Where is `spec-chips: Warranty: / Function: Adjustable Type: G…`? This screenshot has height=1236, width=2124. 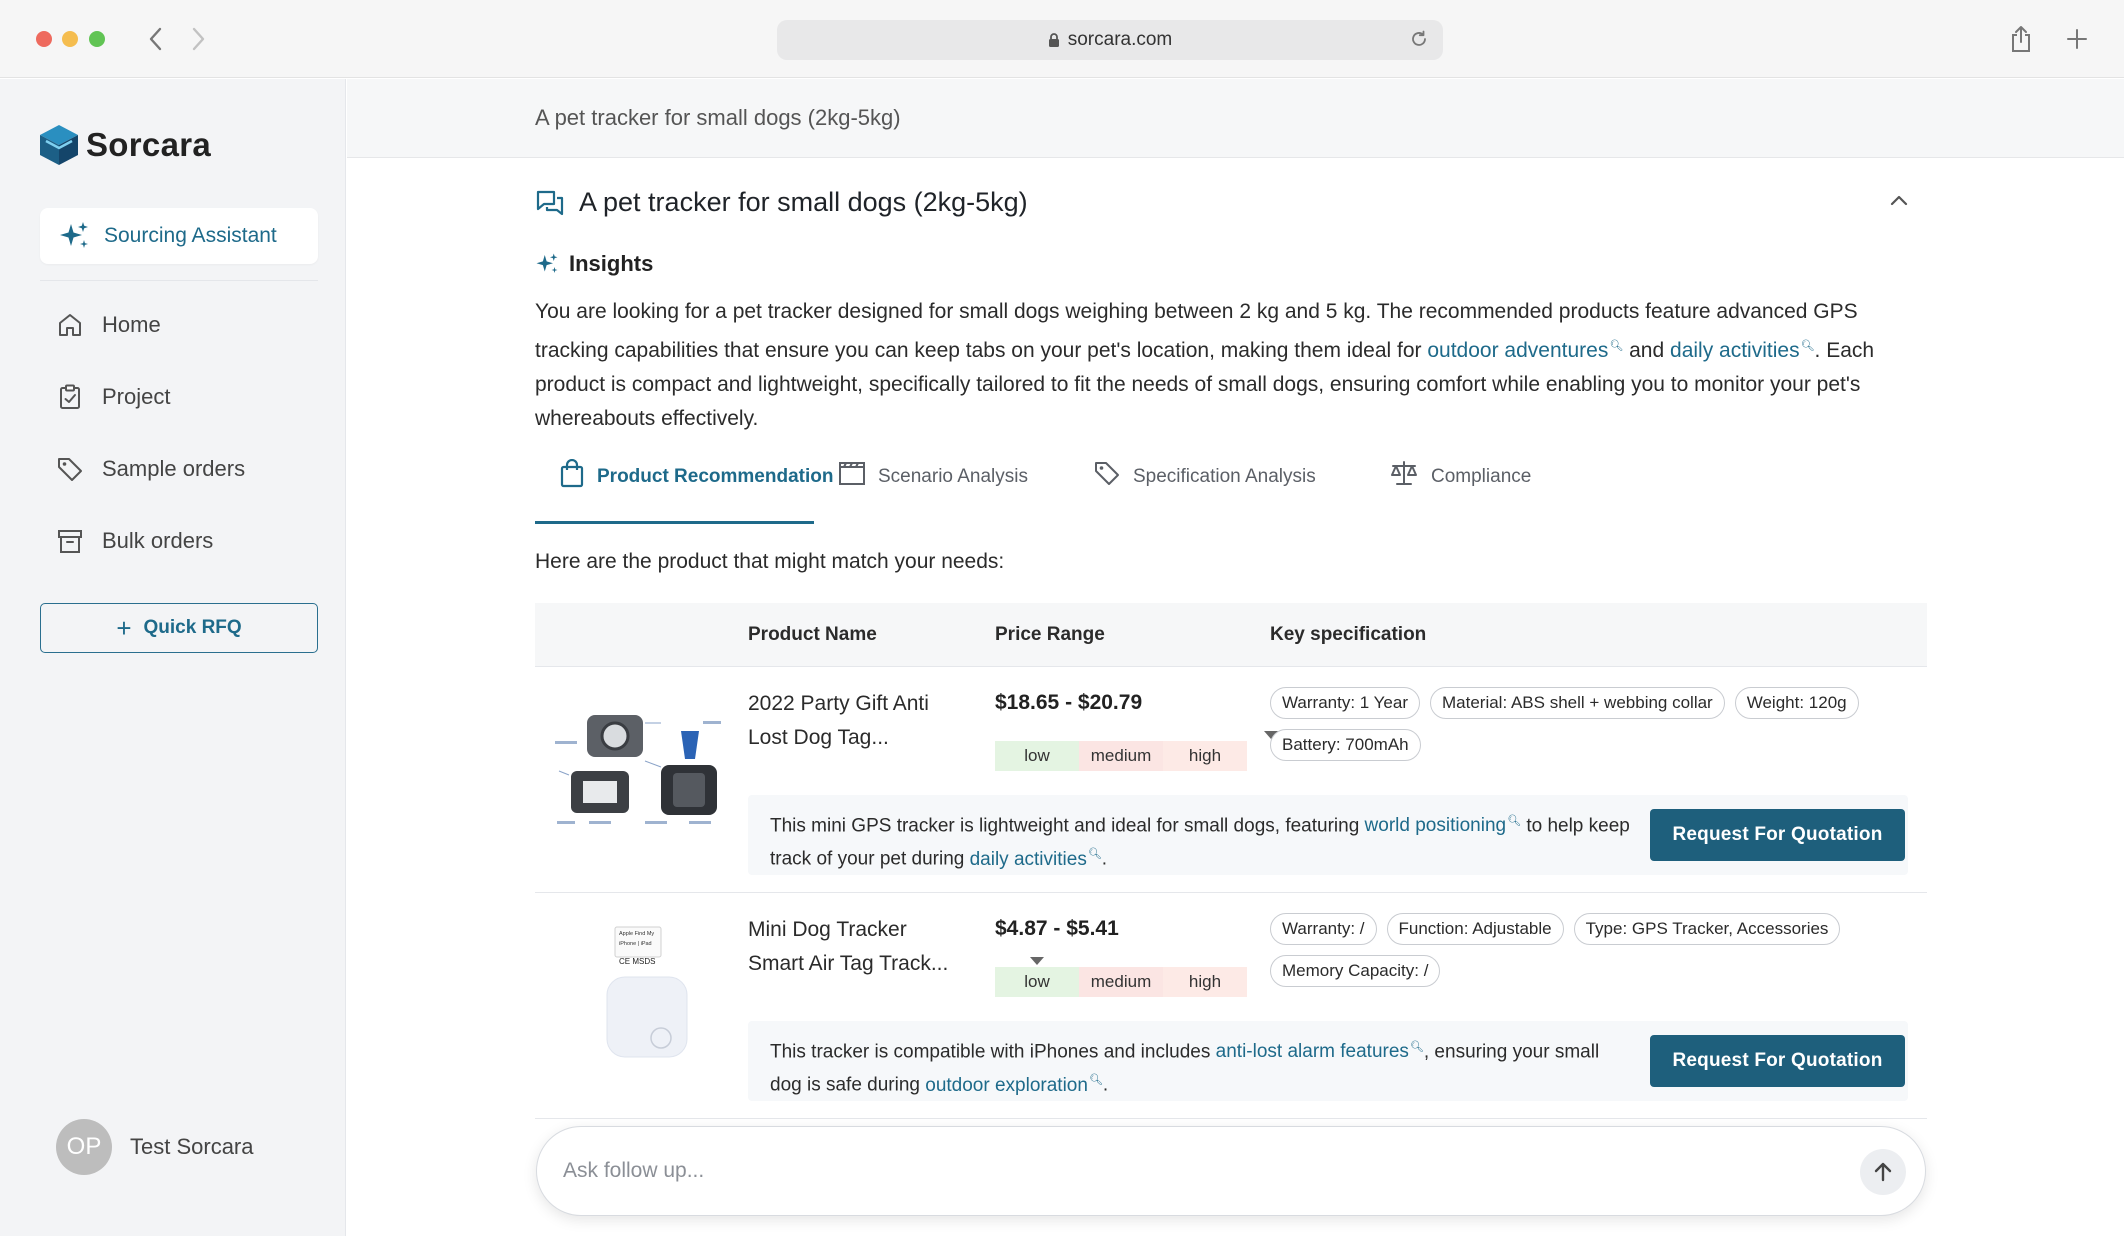
spec-chips: Warranty: / Function: Adjustable Type: G… is located at coordinates (1590, 950).